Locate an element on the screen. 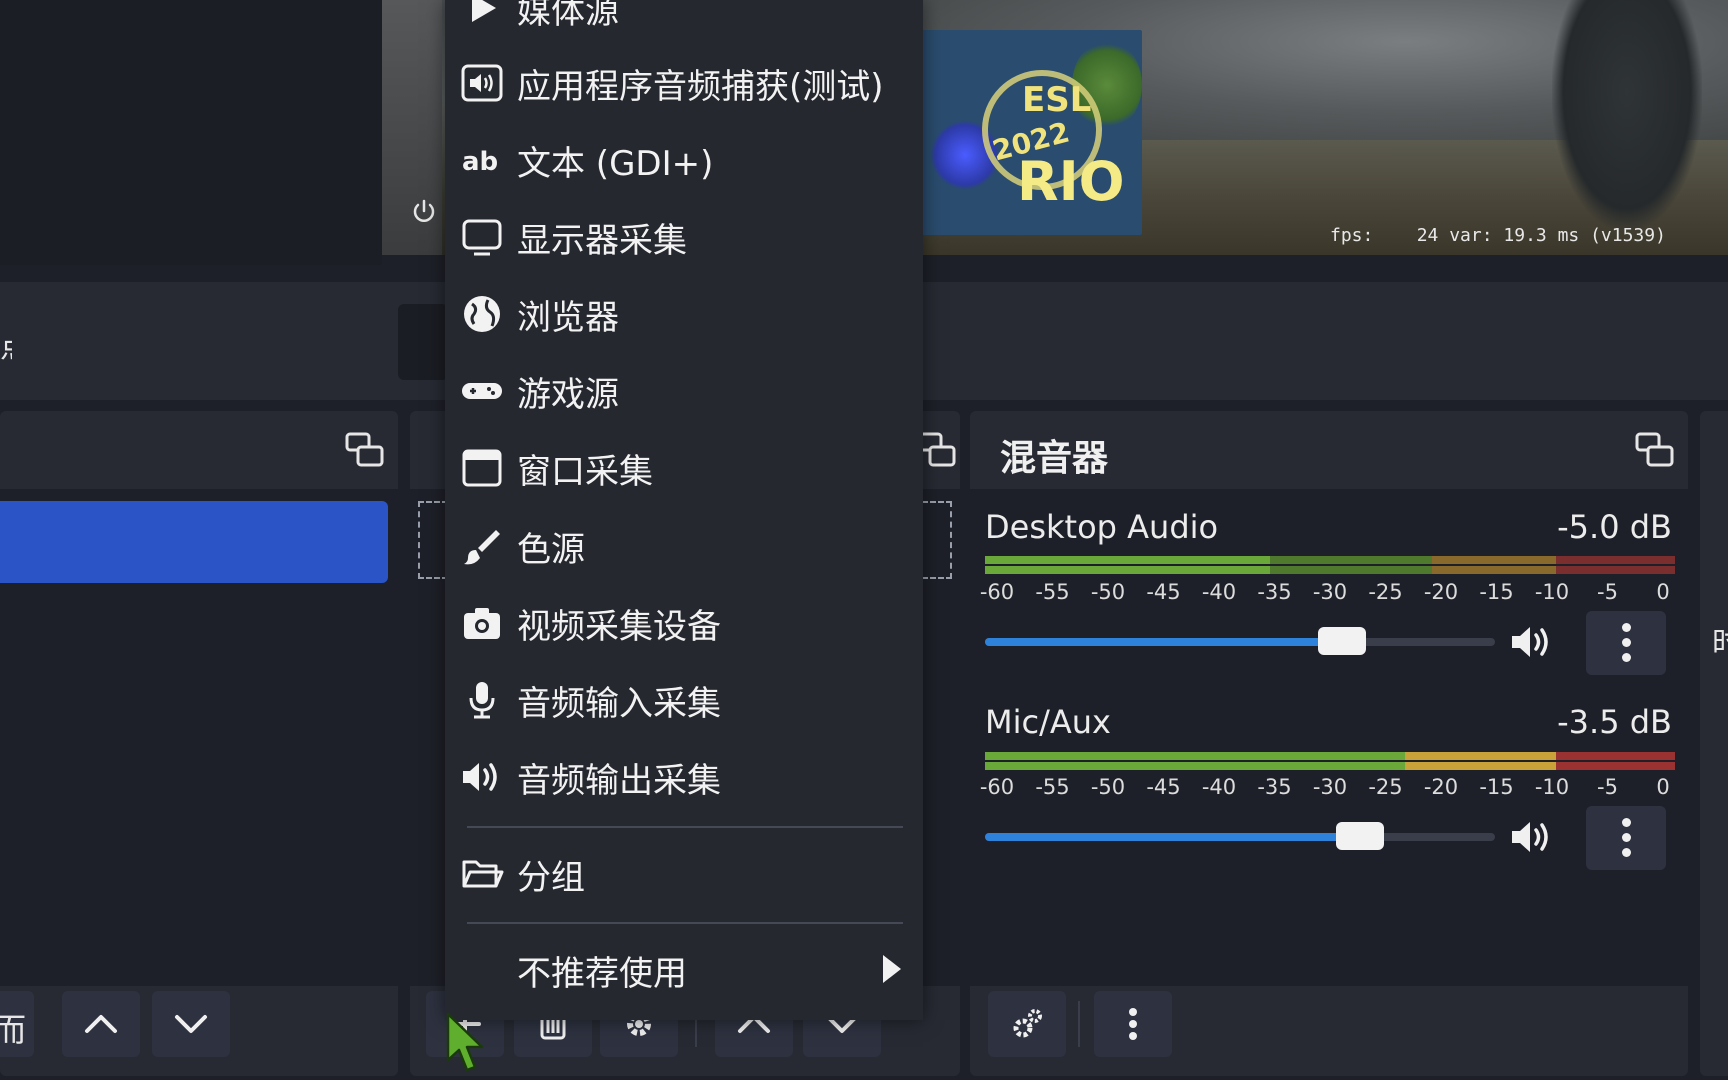 The width and height of the screenshot is (1728, 1080). menu-item-browser: 浏览器 is located at coordinates (684, 313).